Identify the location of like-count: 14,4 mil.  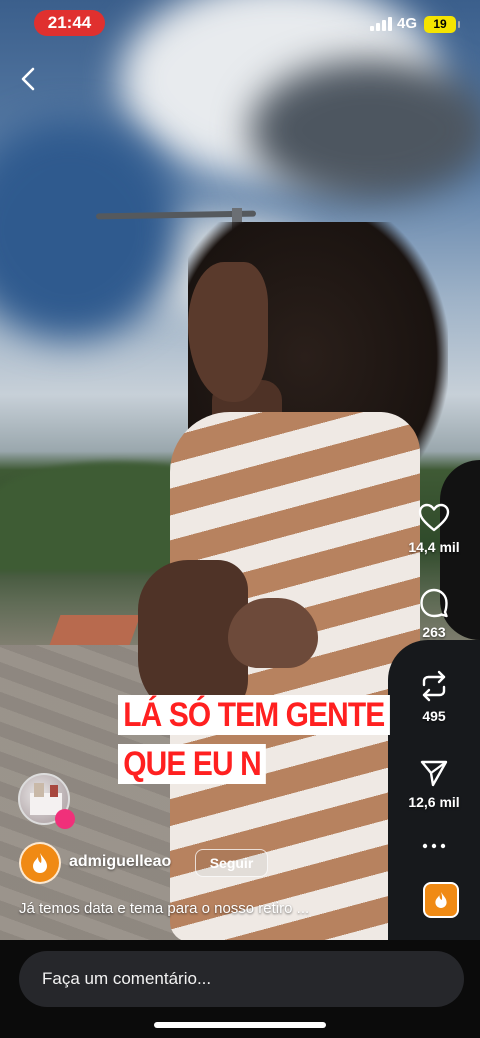
(434, 547).